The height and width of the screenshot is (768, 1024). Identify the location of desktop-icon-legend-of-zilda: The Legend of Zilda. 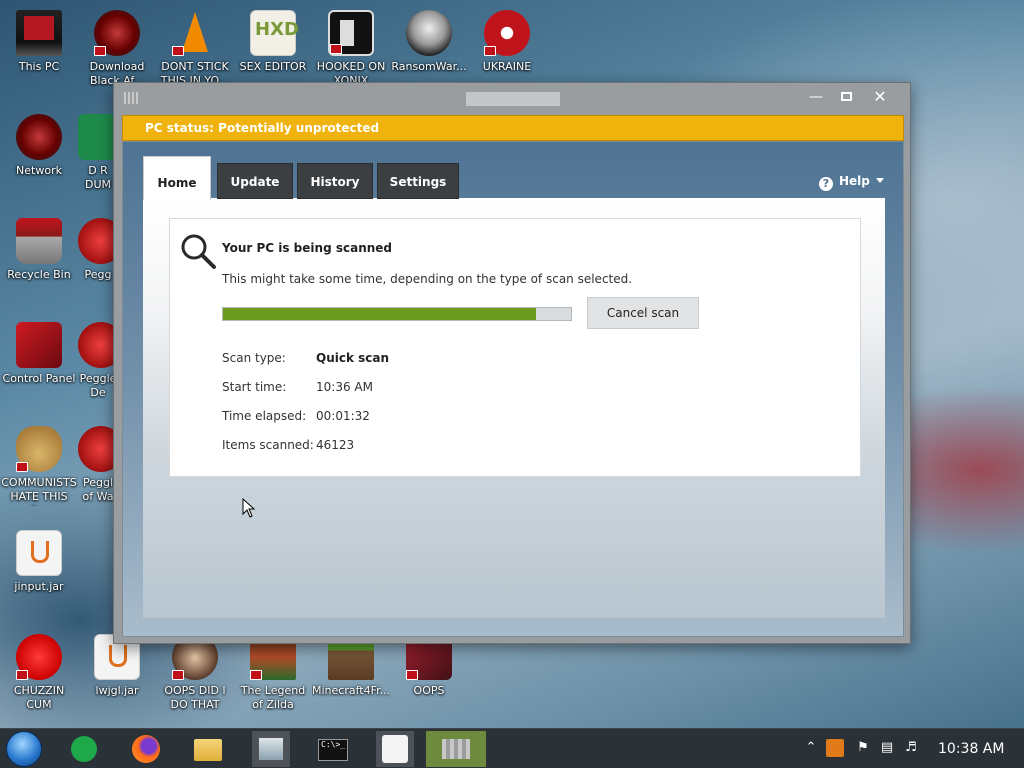
(273, 673).